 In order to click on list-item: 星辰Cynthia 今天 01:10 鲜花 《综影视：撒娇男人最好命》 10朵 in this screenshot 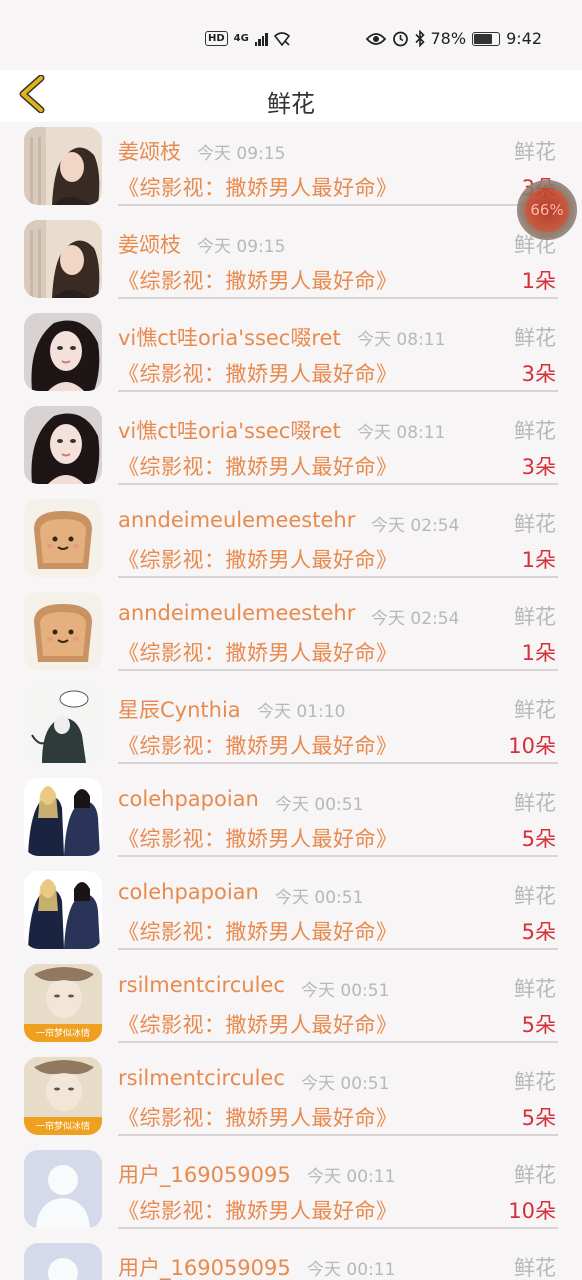, I will do `click(291, 726)`.